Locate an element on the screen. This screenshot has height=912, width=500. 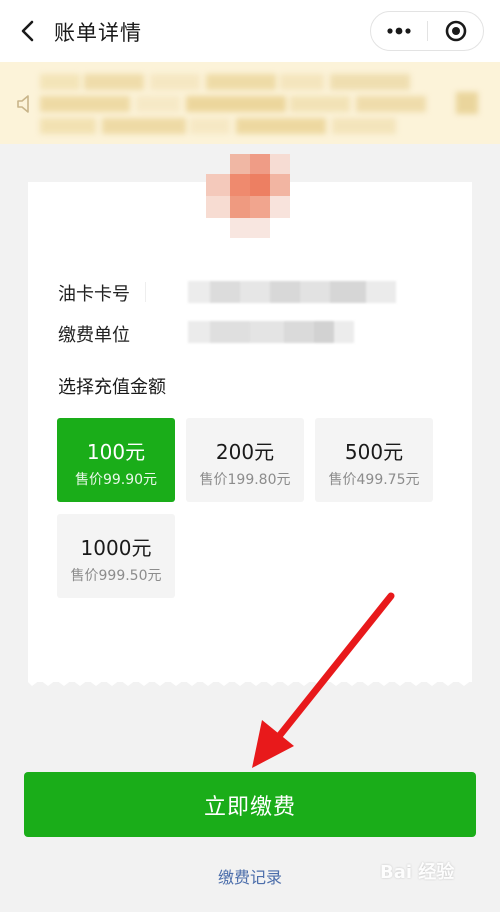
notice-bar is located at coordinates (250, 103).